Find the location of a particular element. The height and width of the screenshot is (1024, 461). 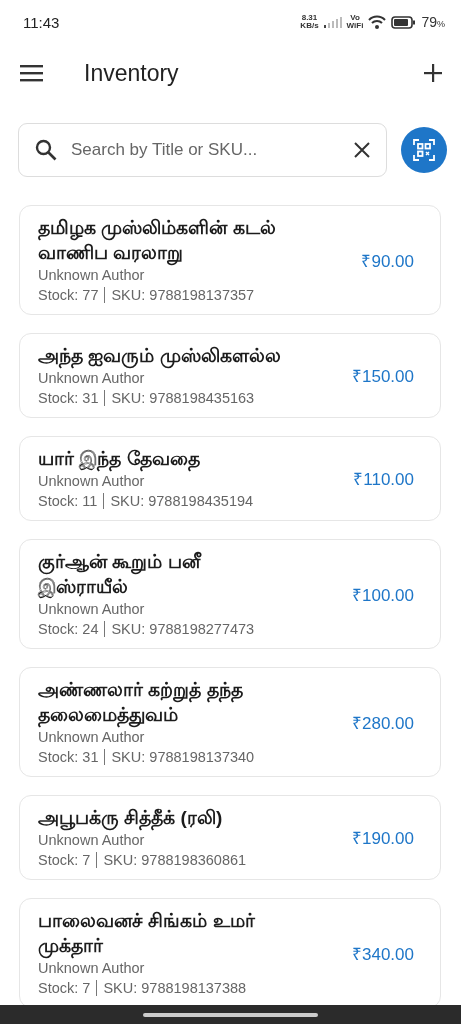

book-card: அபூபக்ரு சித்தீக் (ரலி) Unknown Author Stock: 7 SKU: 9788198360861 ₹190.00 is located at coordinates (230, 837).